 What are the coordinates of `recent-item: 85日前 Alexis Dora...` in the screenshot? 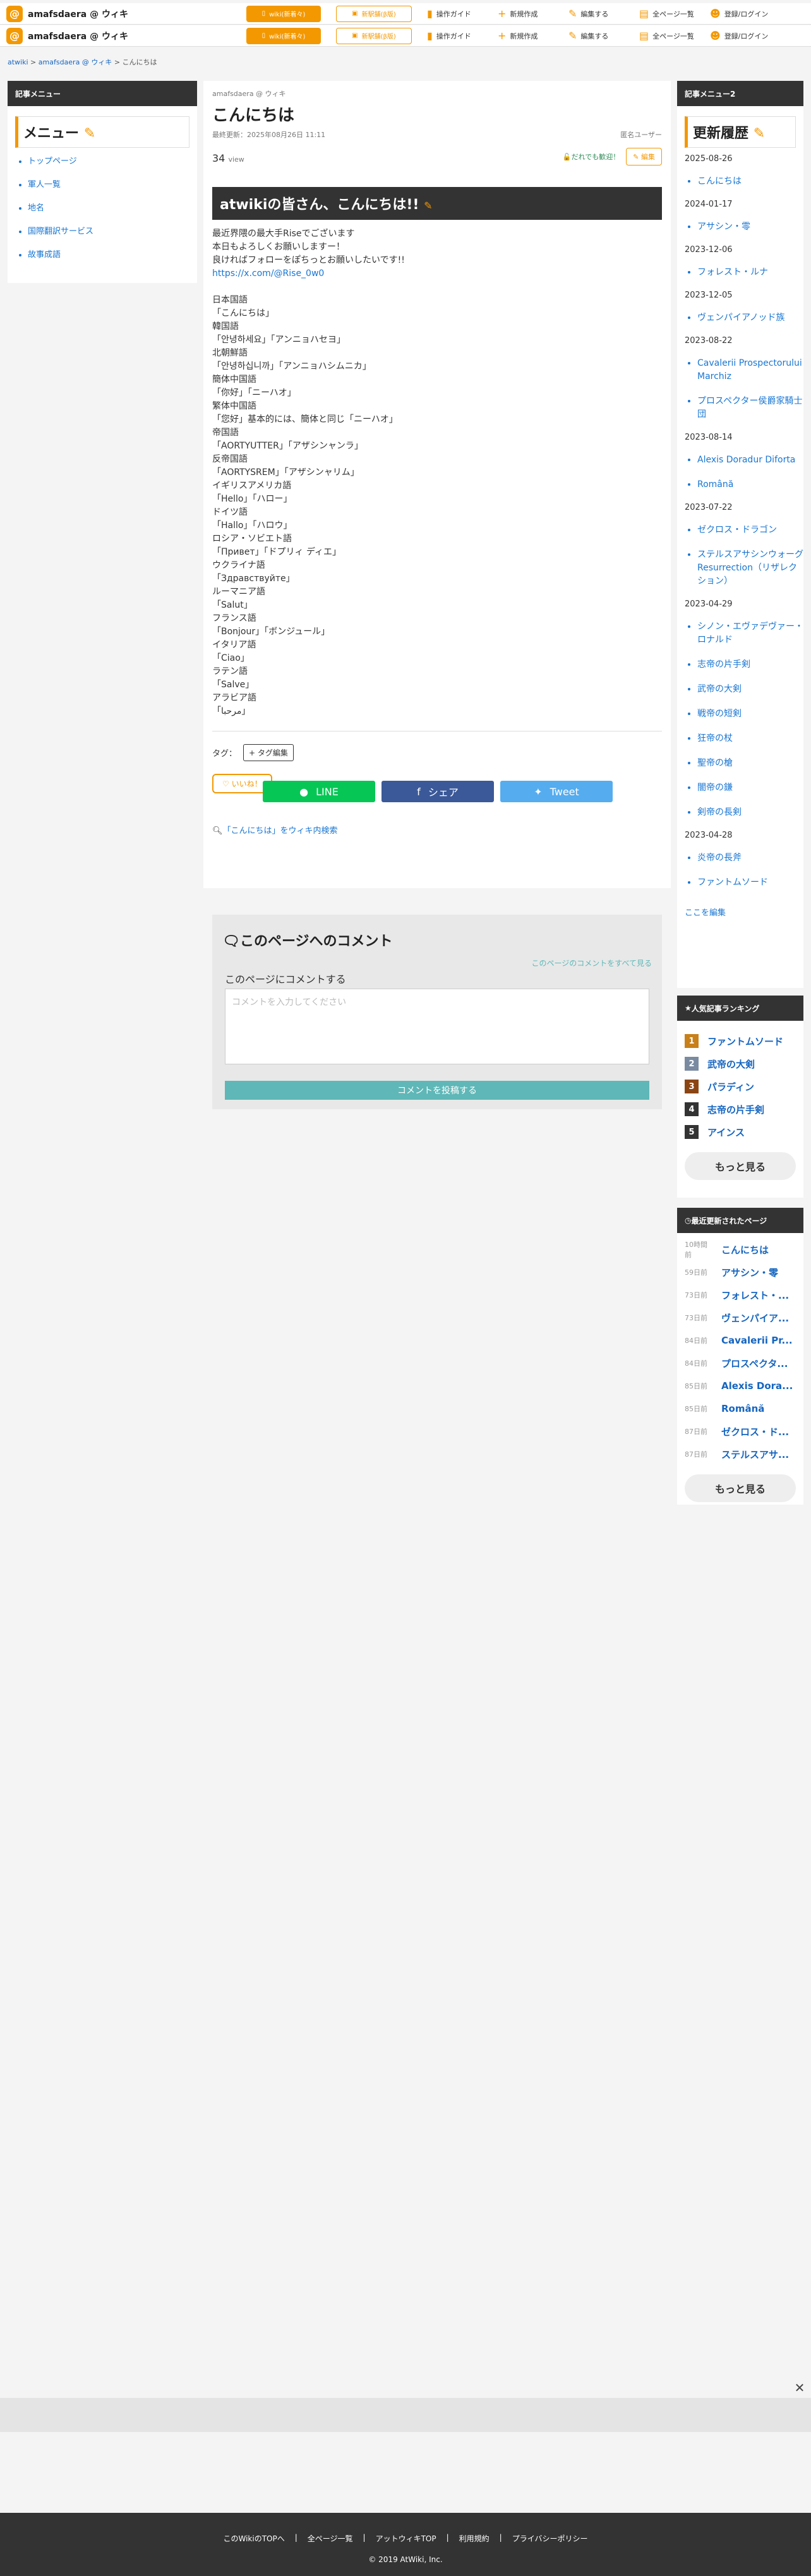 It's located at (740, 1386).